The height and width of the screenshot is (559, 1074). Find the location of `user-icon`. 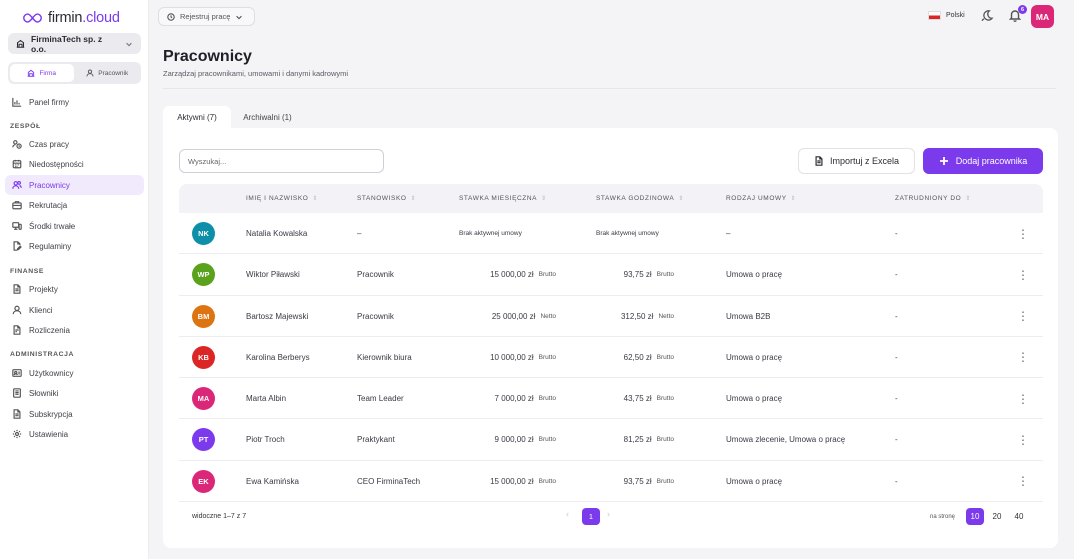

user-icon is located at coordinates (17, 310).